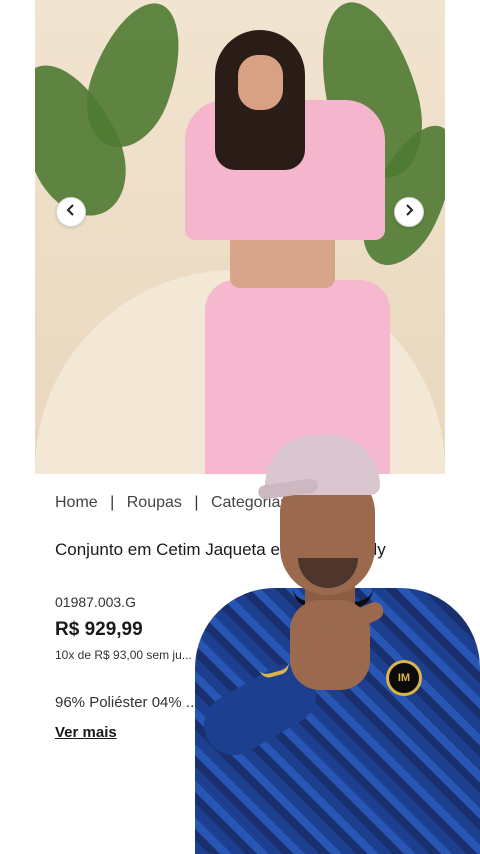 The image size is (480, 854). Describe the element at coordinates (76, 503) in the screenshot. I see `breadcrumb-home-link: Home` at that location.